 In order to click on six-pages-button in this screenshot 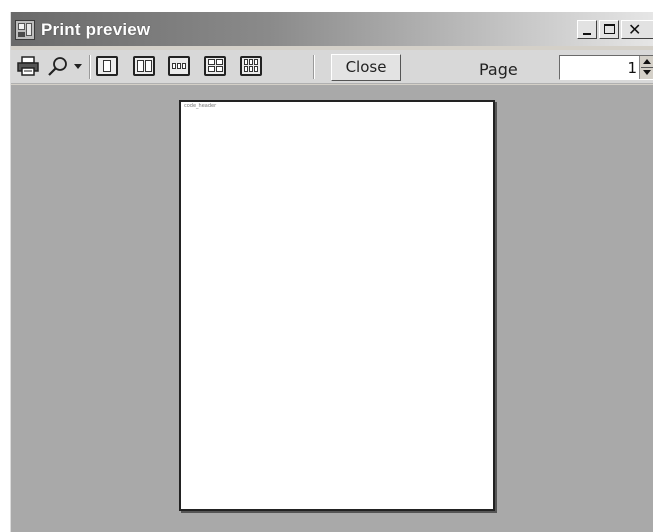, I will do `click(251, 66)`.